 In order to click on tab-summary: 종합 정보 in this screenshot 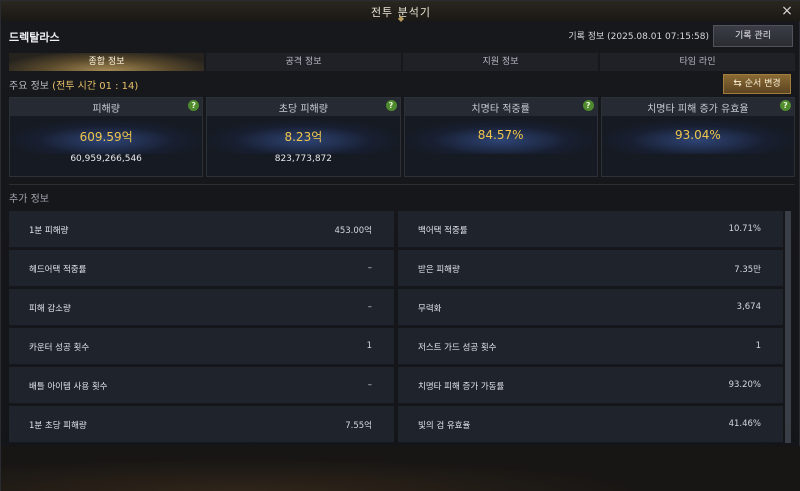, I will do `click(106, 62)`.